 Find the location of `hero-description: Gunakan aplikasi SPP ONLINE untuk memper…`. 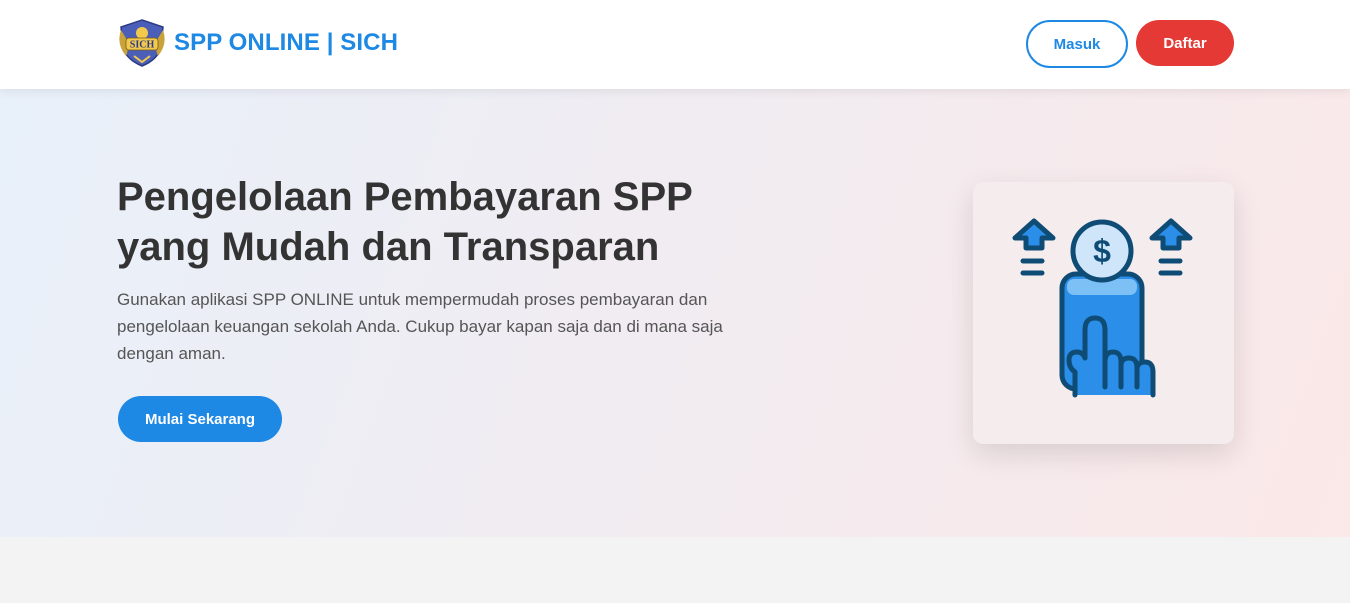

hero-description: Gunakan aplikasi SPP ONLINE untuk memper… is located at coordinates (420, 326).